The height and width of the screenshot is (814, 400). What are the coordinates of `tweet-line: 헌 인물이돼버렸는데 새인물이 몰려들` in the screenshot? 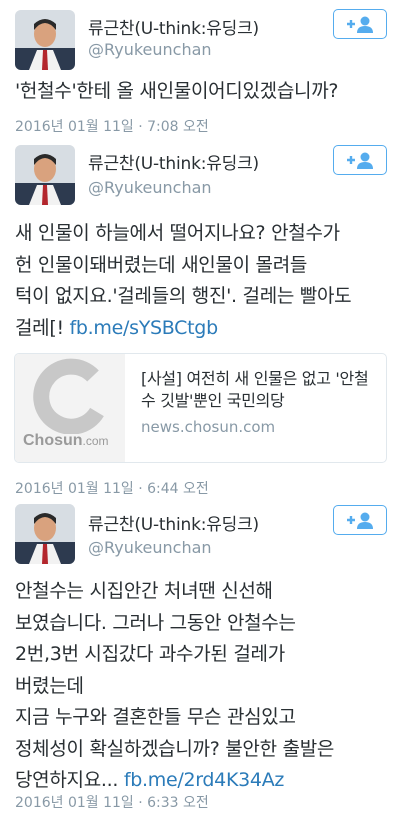 It's located at (161, 264).